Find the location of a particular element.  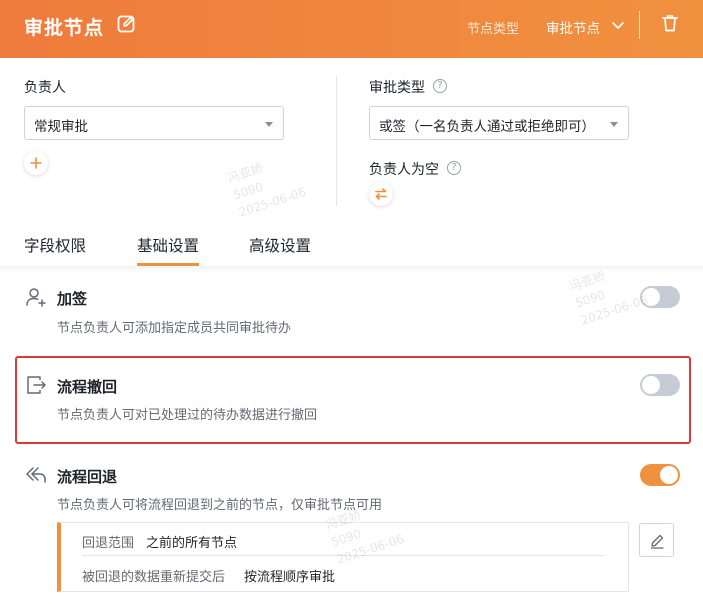

add-signer-toggle is located at coordinates (660, 297).